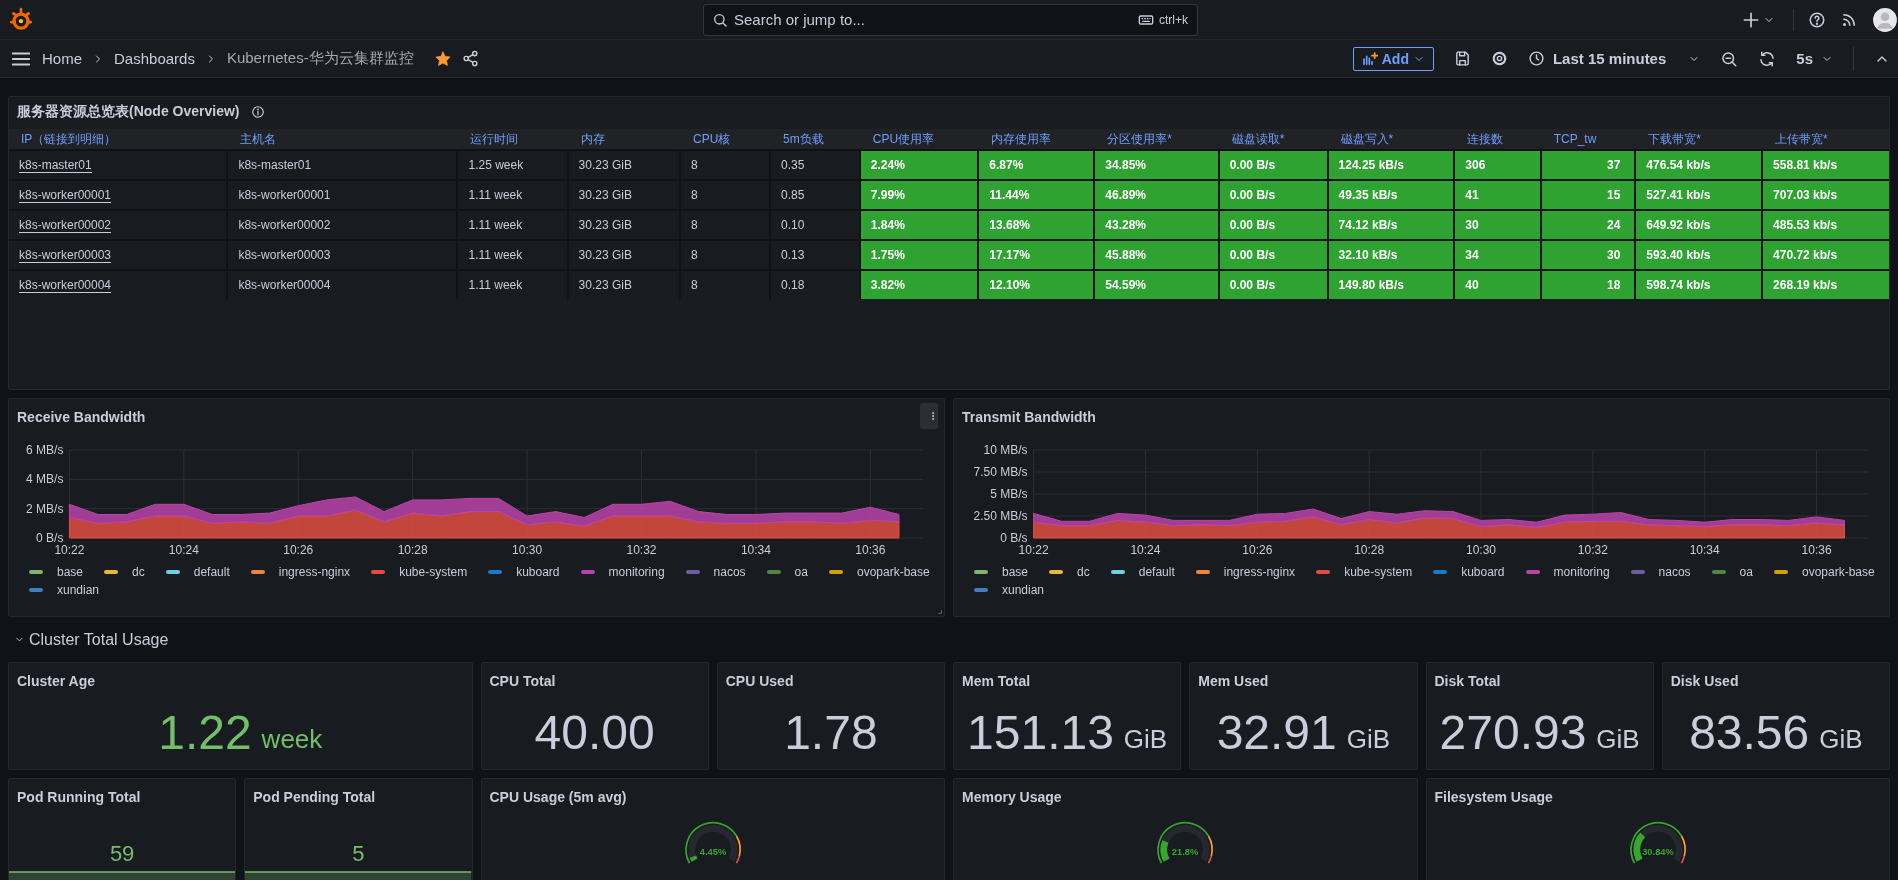 This screenshot has width=1898, height=880. What do you see at coordinates (1036, 255) in the screenshot?
I see `table-cell: 17.17%` at bounding box center [1036, 255].